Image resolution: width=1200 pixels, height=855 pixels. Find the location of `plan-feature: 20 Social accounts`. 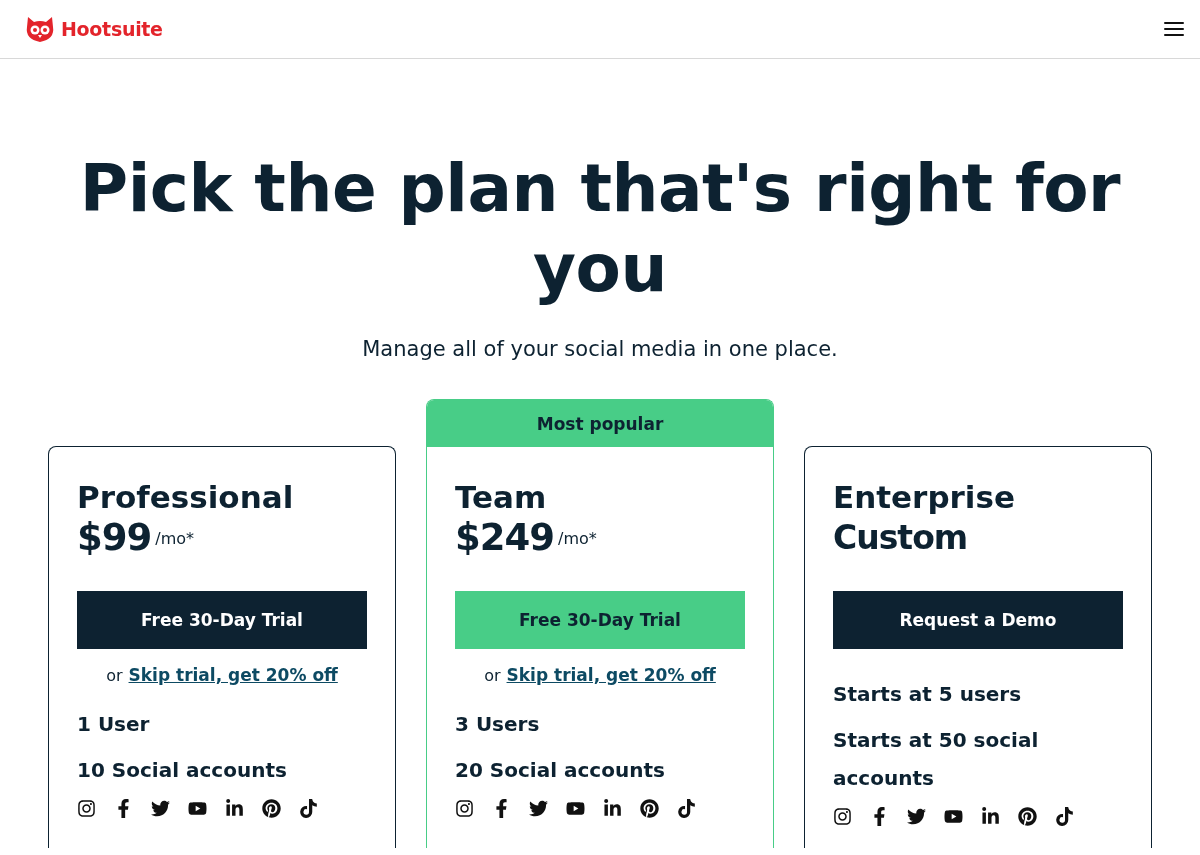

plan-feature: 20 Social accounts is located at coordinates (560, 770).